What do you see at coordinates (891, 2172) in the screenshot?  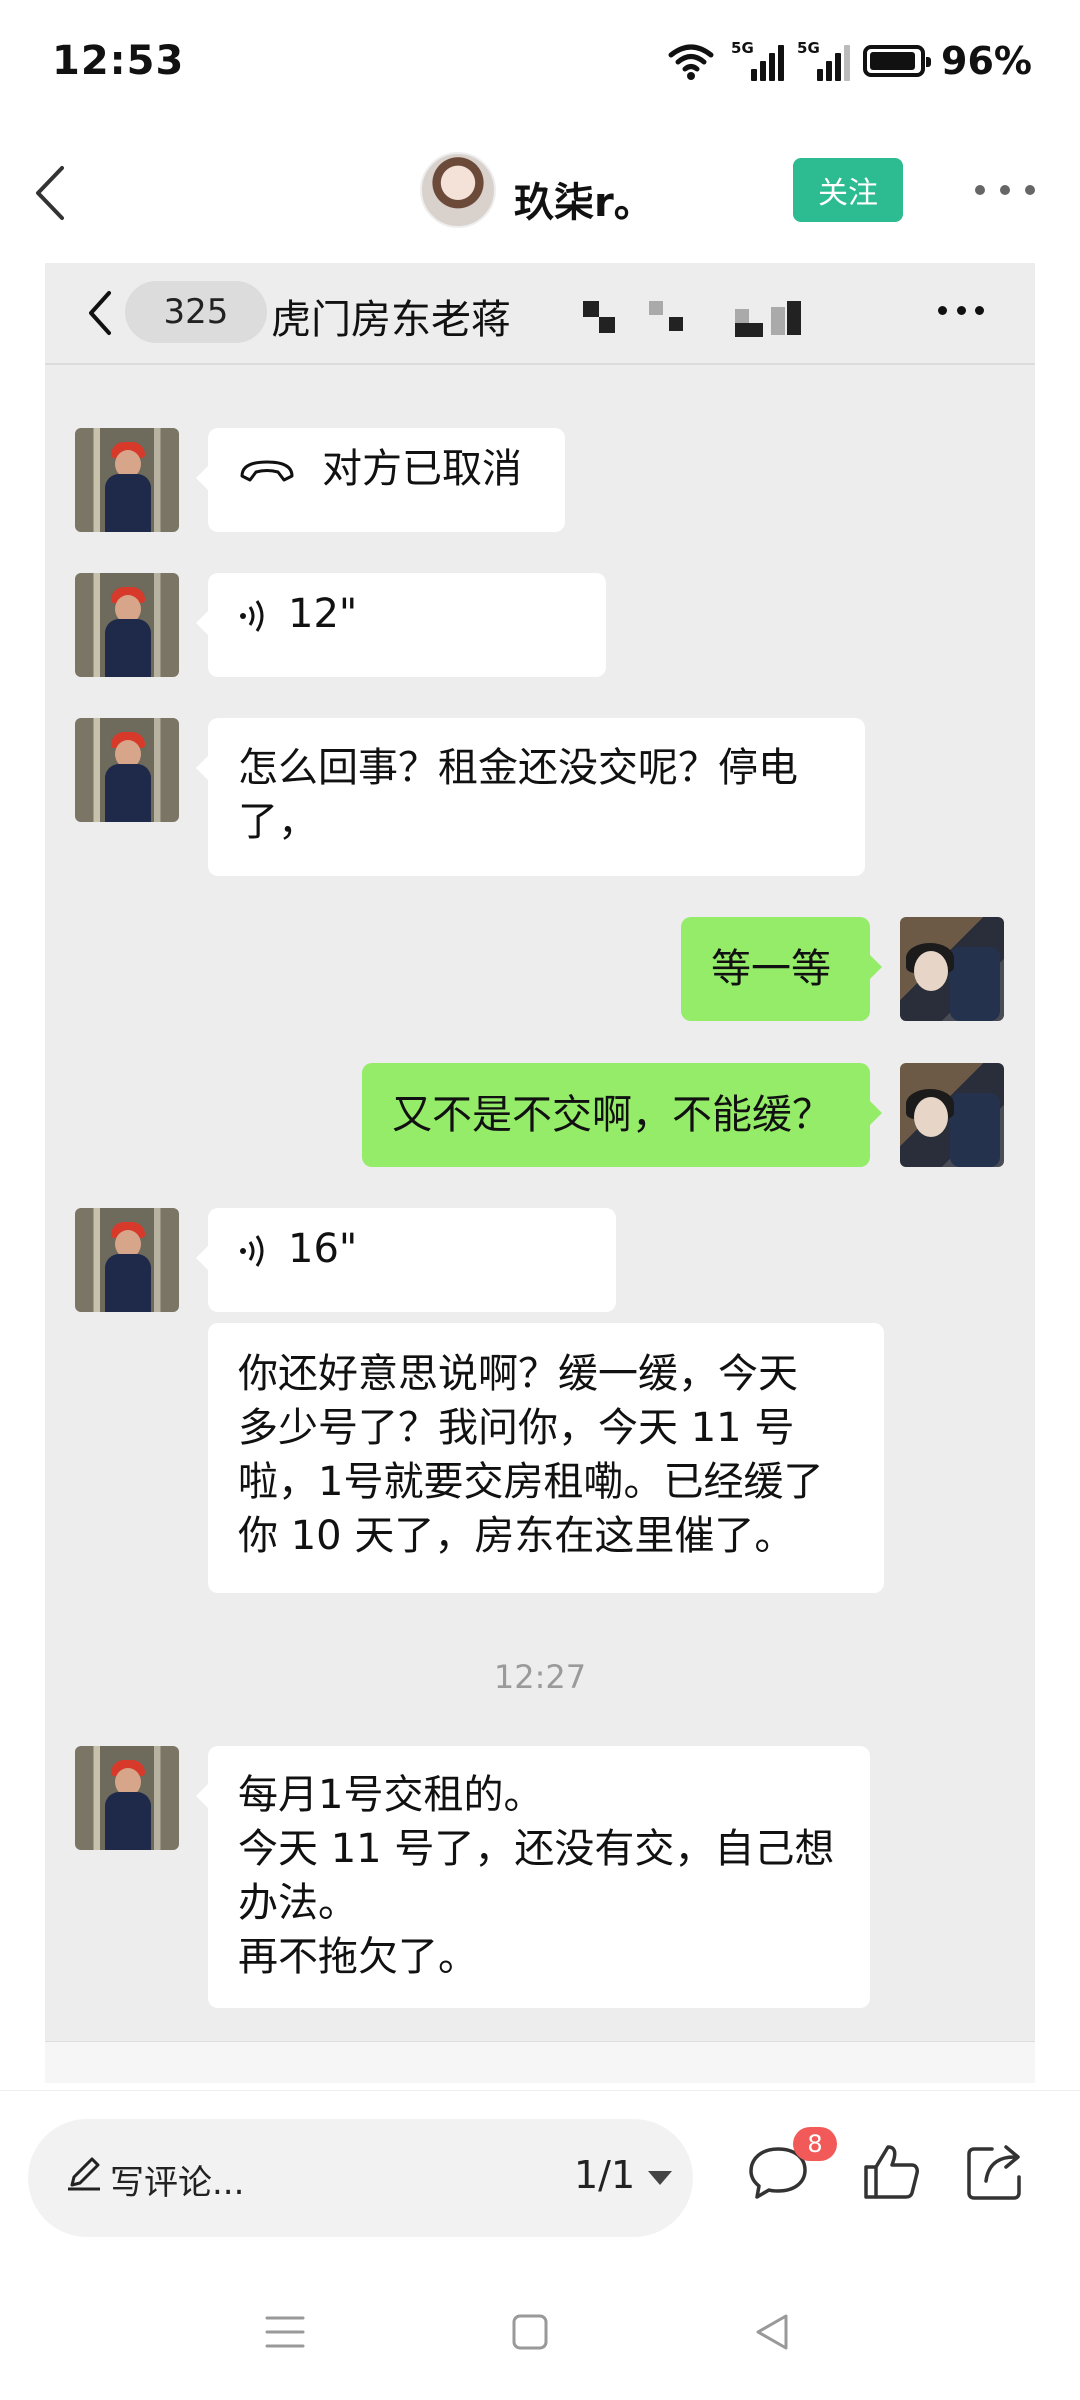 I see `like-icon` at bounding box center [891, 2172].